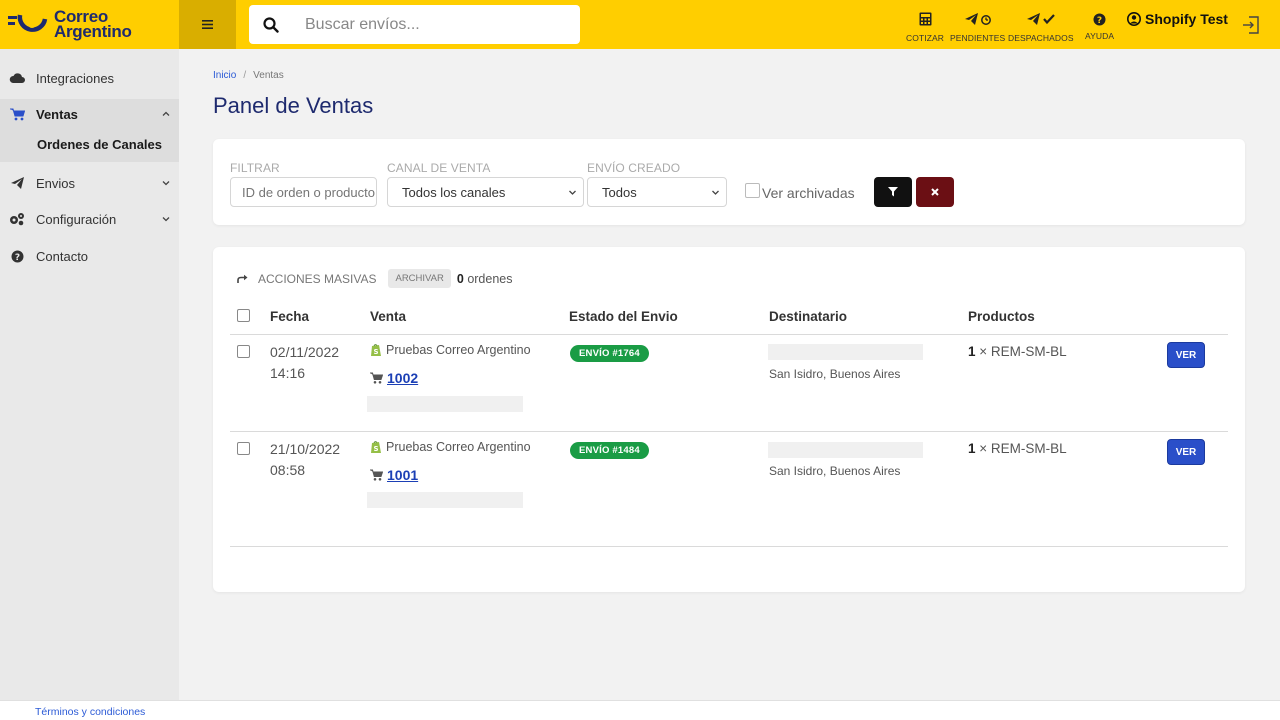  What do you see at coordinates (490, 278) in the screenshot?
I see `selected-count-suffix: ordenes` at bounding box center [490, 278].